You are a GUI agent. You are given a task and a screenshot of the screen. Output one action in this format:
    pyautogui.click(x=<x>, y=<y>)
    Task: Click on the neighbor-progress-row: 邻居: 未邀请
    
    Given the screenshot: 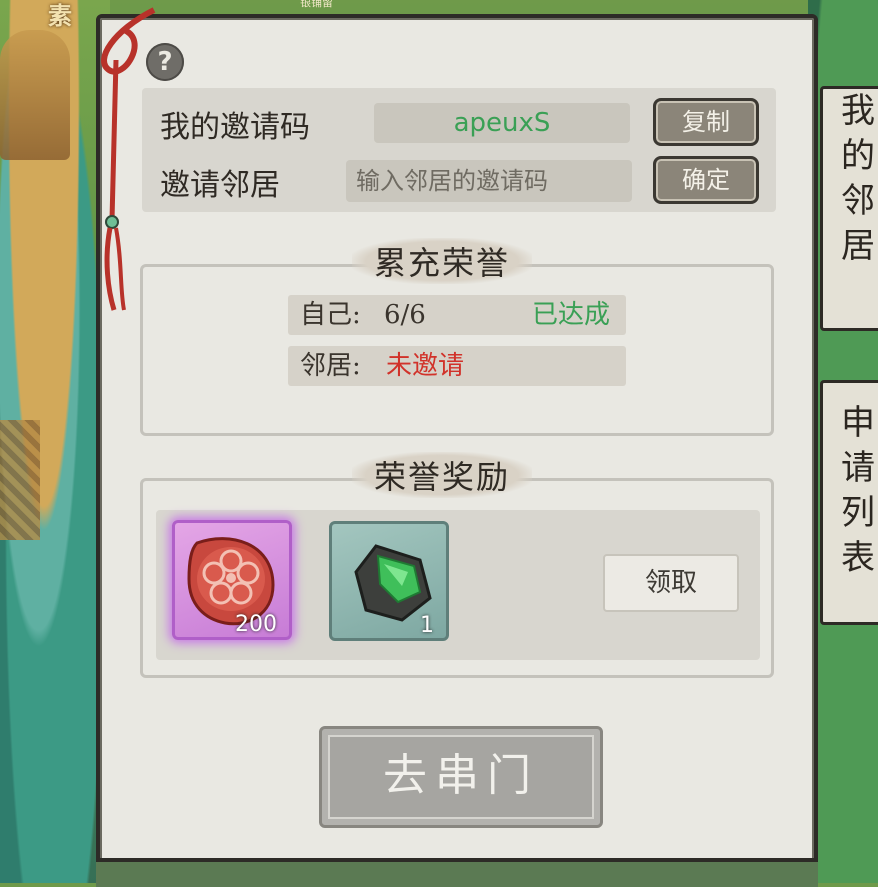 What is the action you would take?
    pyautogui.click(x=457, y=366)
    